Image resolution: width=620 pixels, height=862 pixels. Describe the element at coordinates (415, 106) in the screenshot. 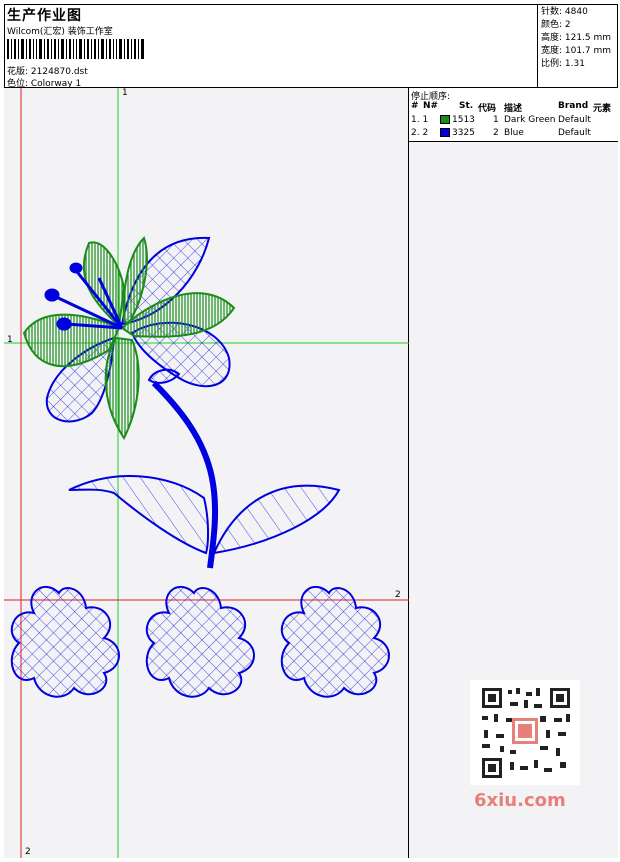

I see `col-index: #` at that location.